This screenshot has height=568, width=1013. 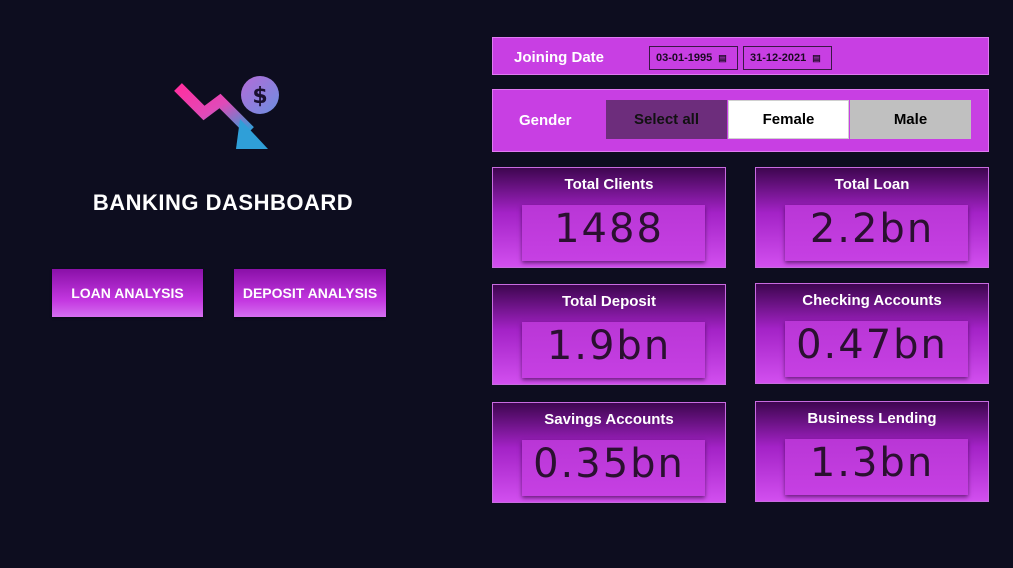 What do you see at coordinates (872, 184) in the screenshot?
I see `kpi-label: Total Loan` at bounding box center [872, 184].